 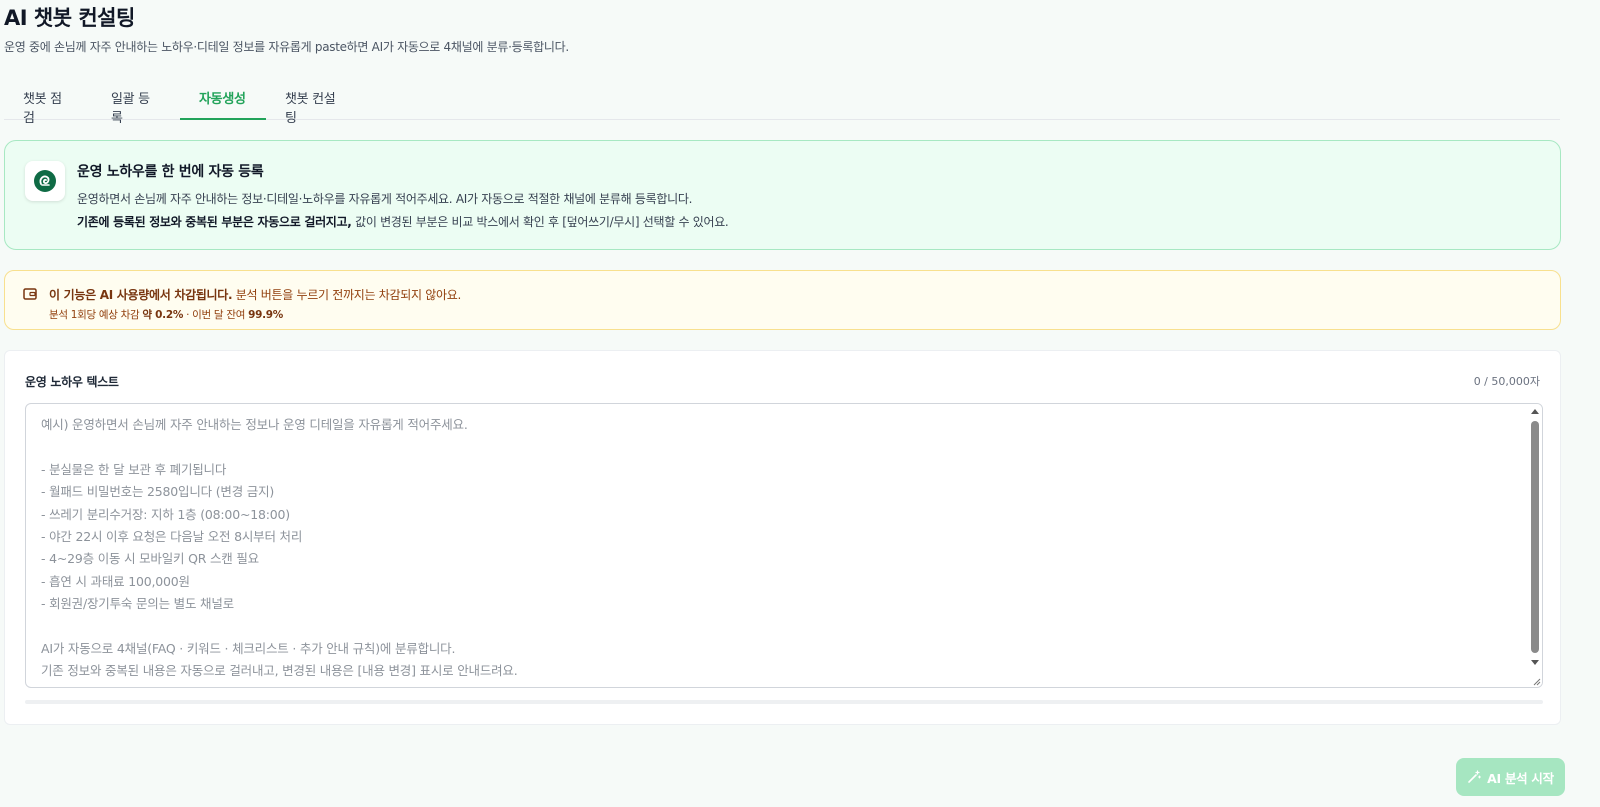 I want to click on page-title: AI 챗봇 컨설팅, so click(x=69, y=18).